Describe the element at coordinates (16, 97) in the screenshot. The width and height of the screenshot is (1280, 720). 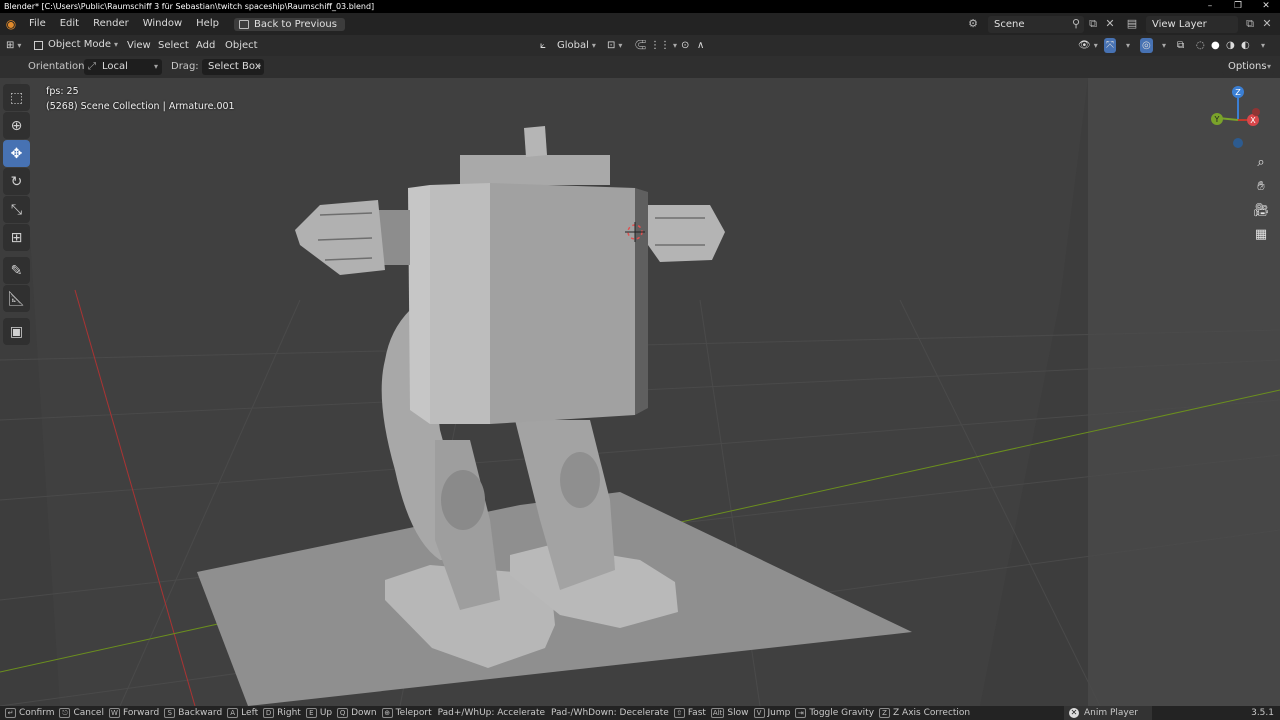
I see `select-box-tool: ⬚` at that location.